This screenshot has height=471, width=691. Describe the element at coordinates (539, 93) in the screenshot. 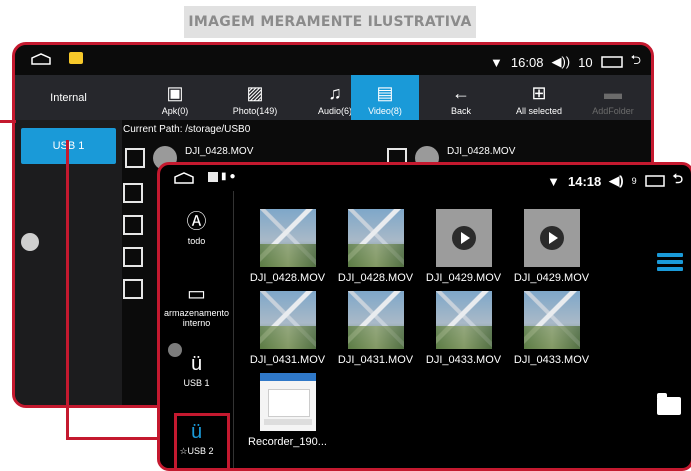

I see `grid-select-icon: ⊞` at that location.